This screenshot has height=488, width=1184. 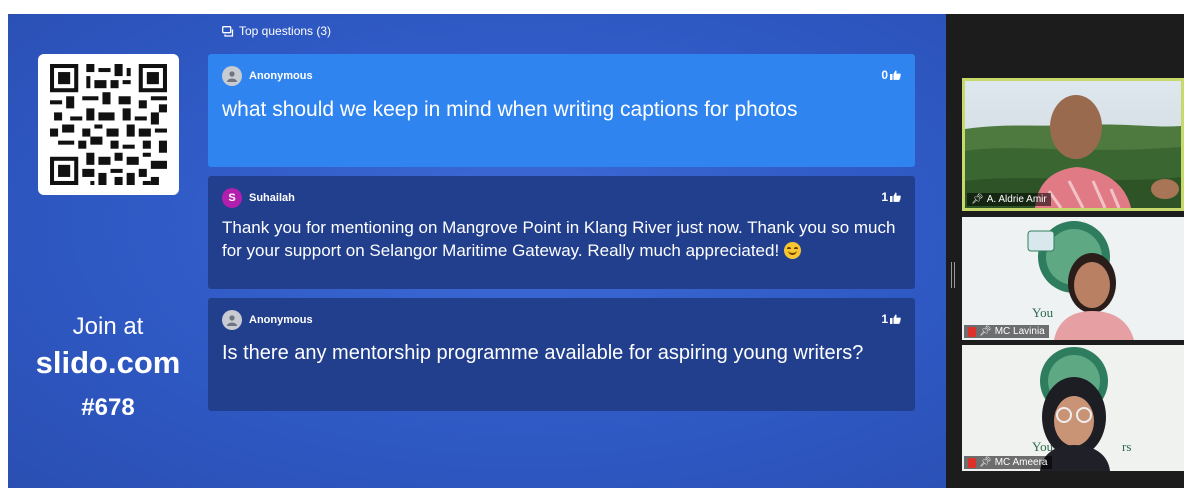 I want to click on participant-name-tag: 📌︎ MC Ameera, so click(x=1008, y=462).